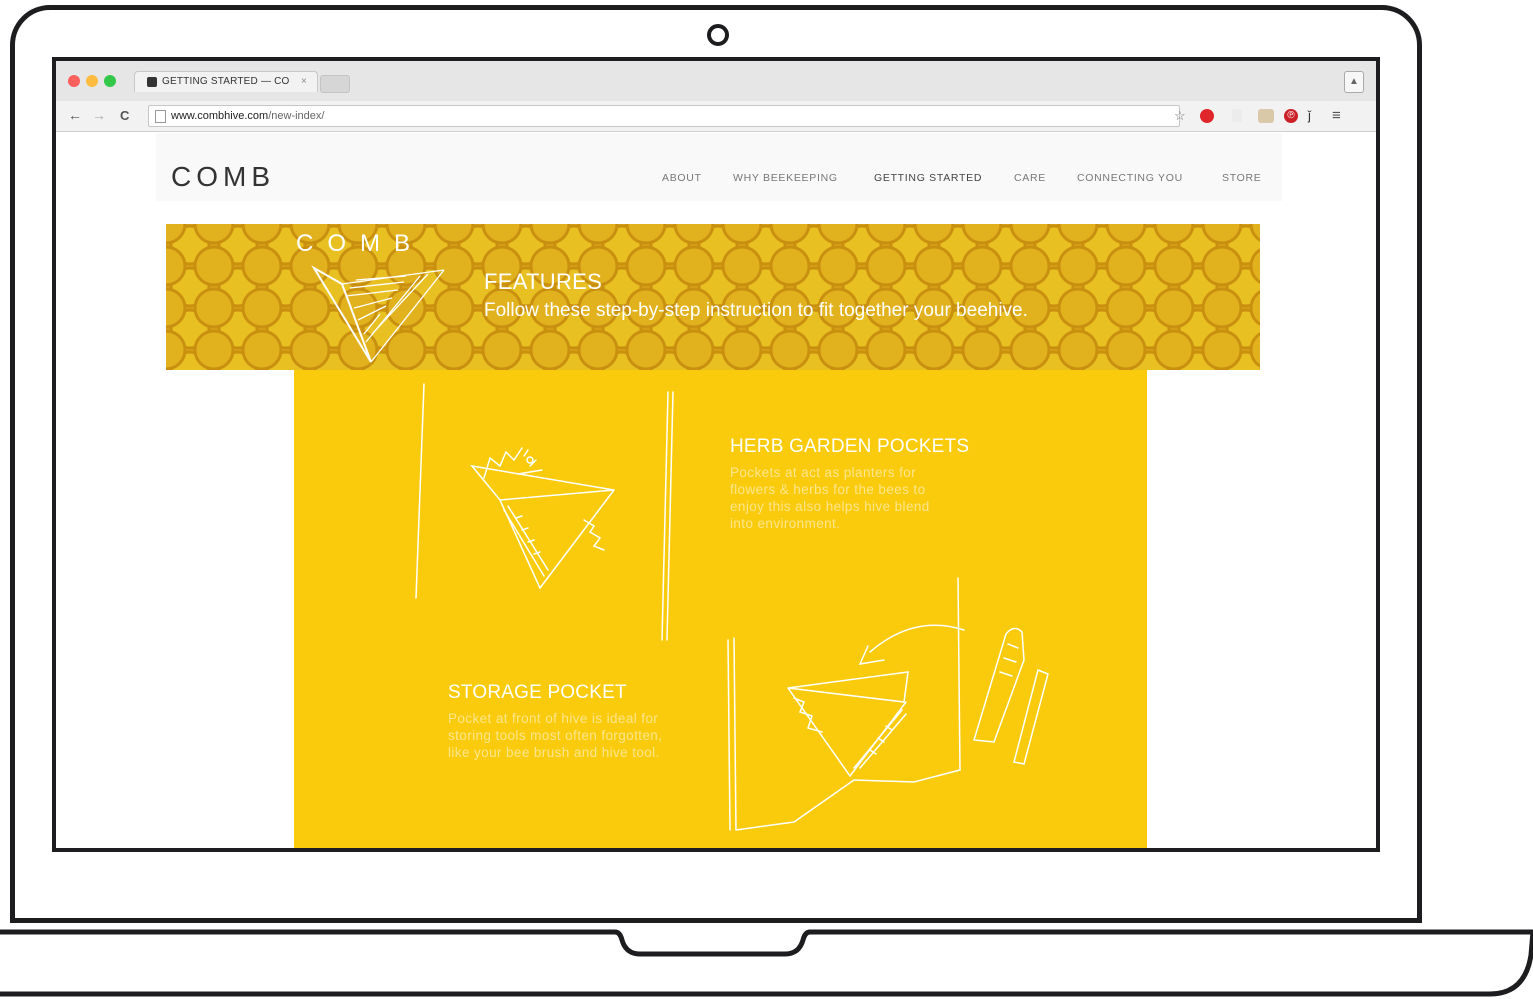 Image resolution: width=1533 pixels, height=999 pixels. I want to click on nav-link-store: STORE, so click(1241, 178).